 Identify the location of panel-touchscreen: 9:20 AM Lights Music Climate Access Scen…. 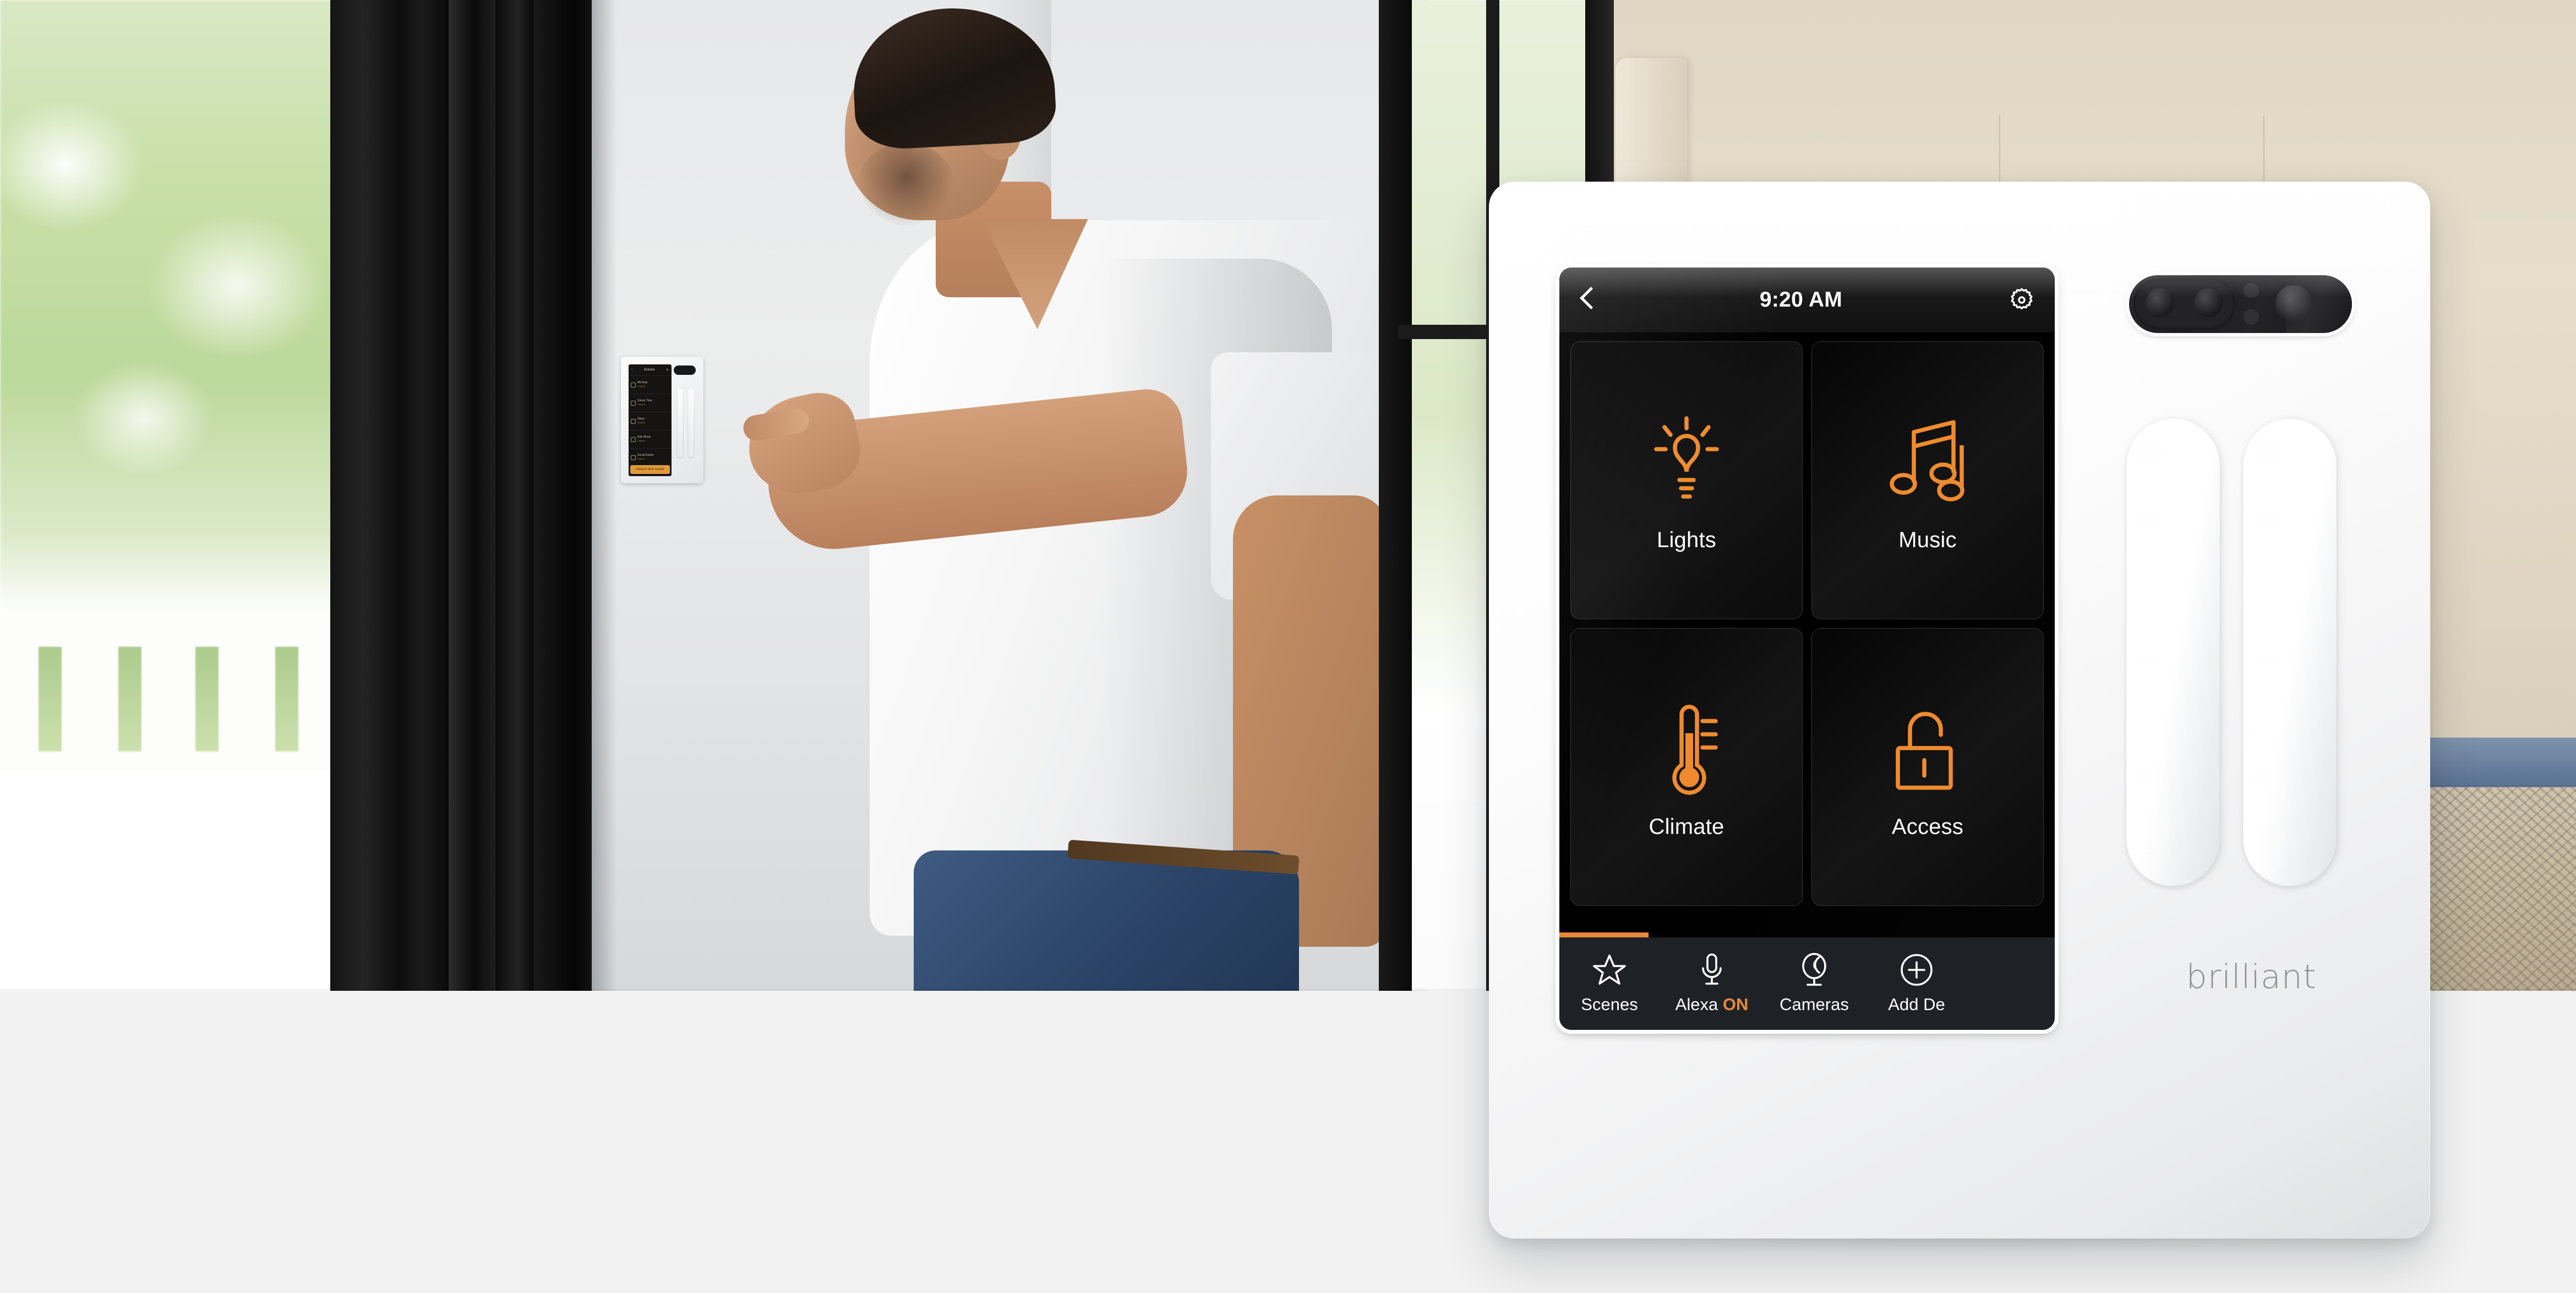
(1807, 649).